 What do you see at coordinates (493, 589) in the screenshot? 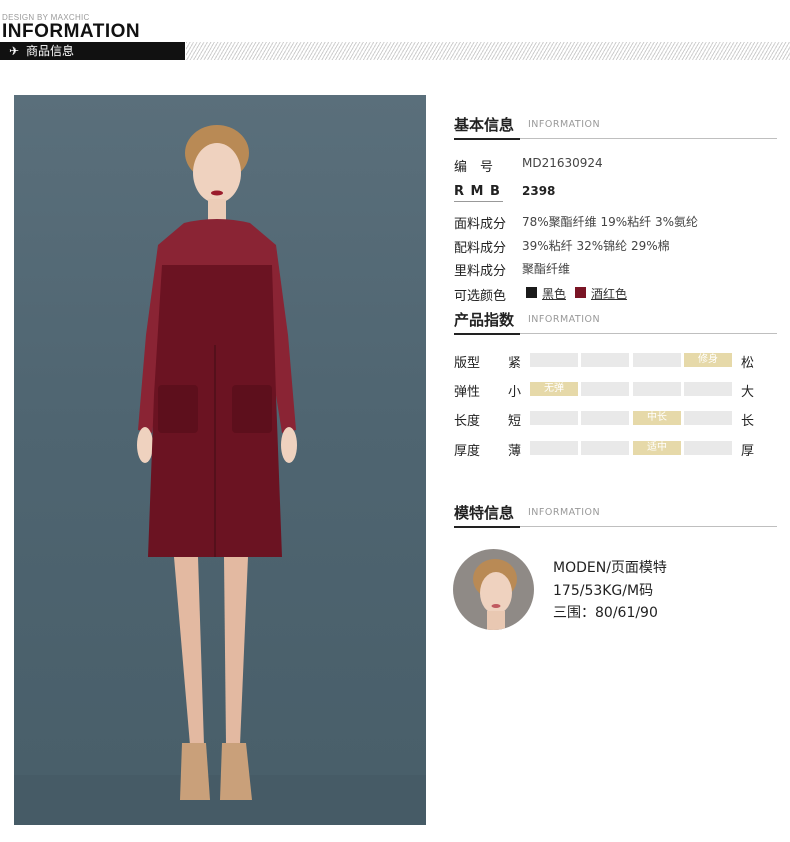
I see `model-avatar` at bounding box center [493, 589].